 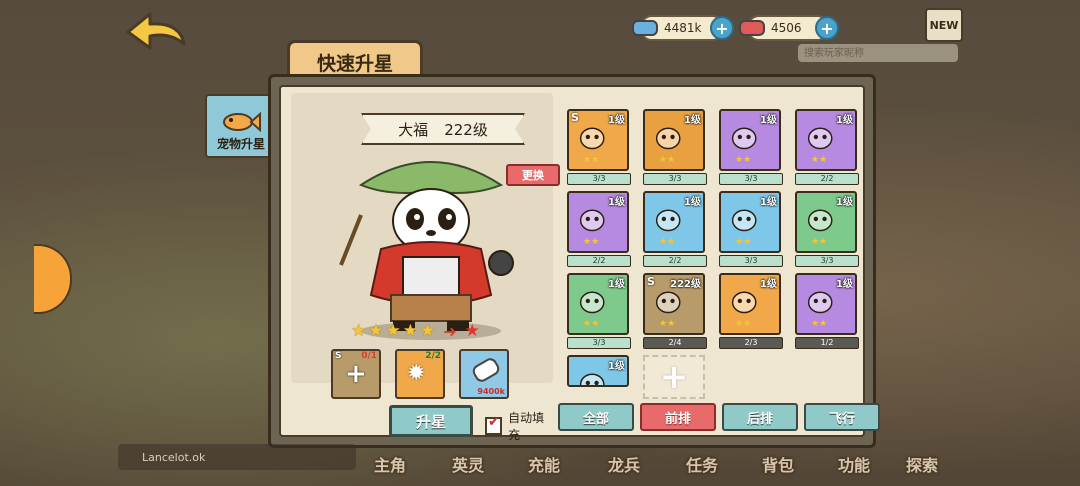 I want to click on new-badge: NEW, so click(x=944, y=25).